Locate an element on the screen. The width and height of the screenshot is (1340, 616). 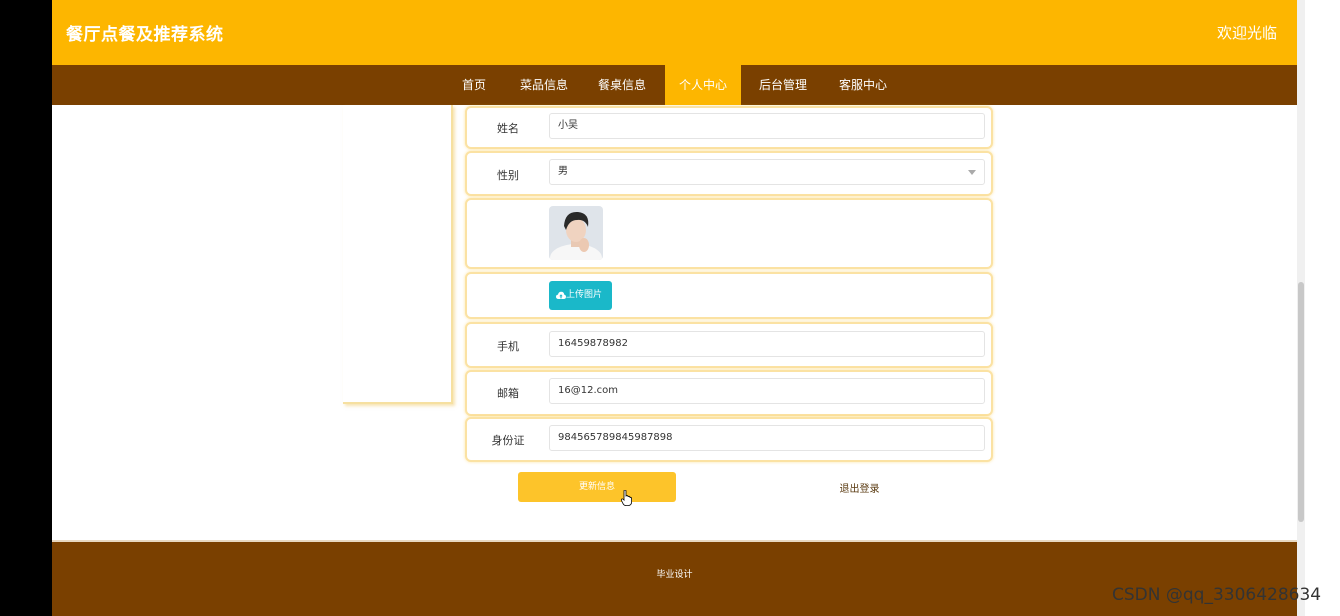
update-info-button: 更新信息 is located at coordinates (597, 487).